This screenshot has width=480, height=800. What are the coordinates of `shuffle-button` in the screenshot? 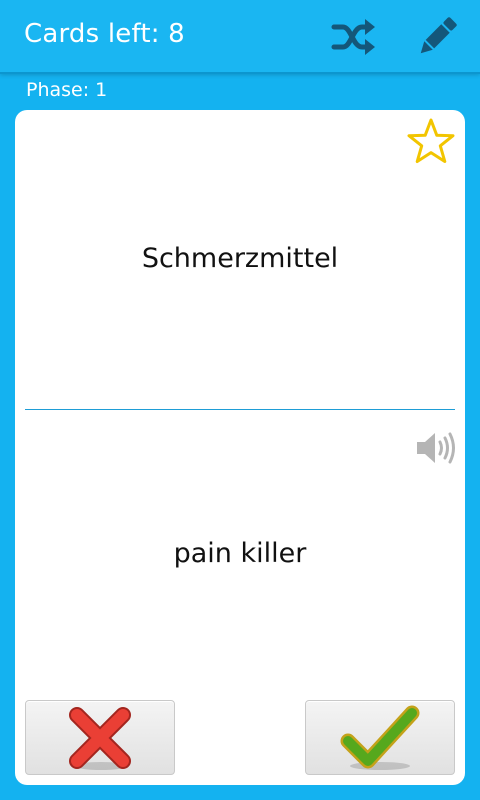 It's located at (354, 37).